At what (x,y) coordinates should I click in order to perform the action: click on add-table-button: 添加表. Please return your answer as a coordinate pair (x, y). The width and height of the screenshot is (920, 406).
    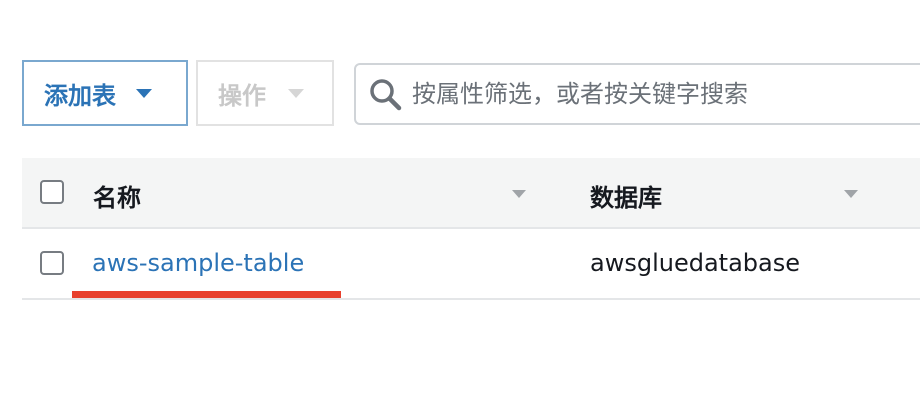
    Looking at the image, I should click on (105, 93).